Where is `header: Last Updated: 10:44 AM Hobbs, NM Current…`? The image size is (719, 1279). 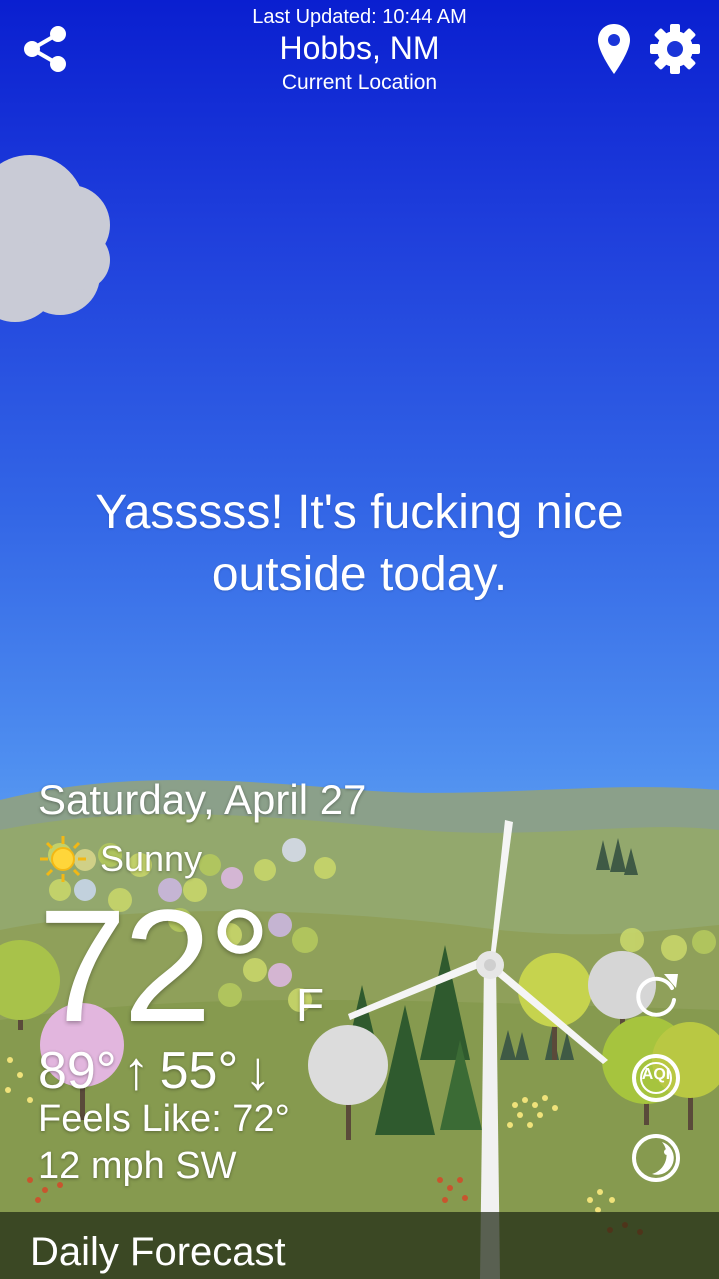 header: Last Updated: 10:44 AM Hobbs, NM Current… is located at coordinates (359, 55).